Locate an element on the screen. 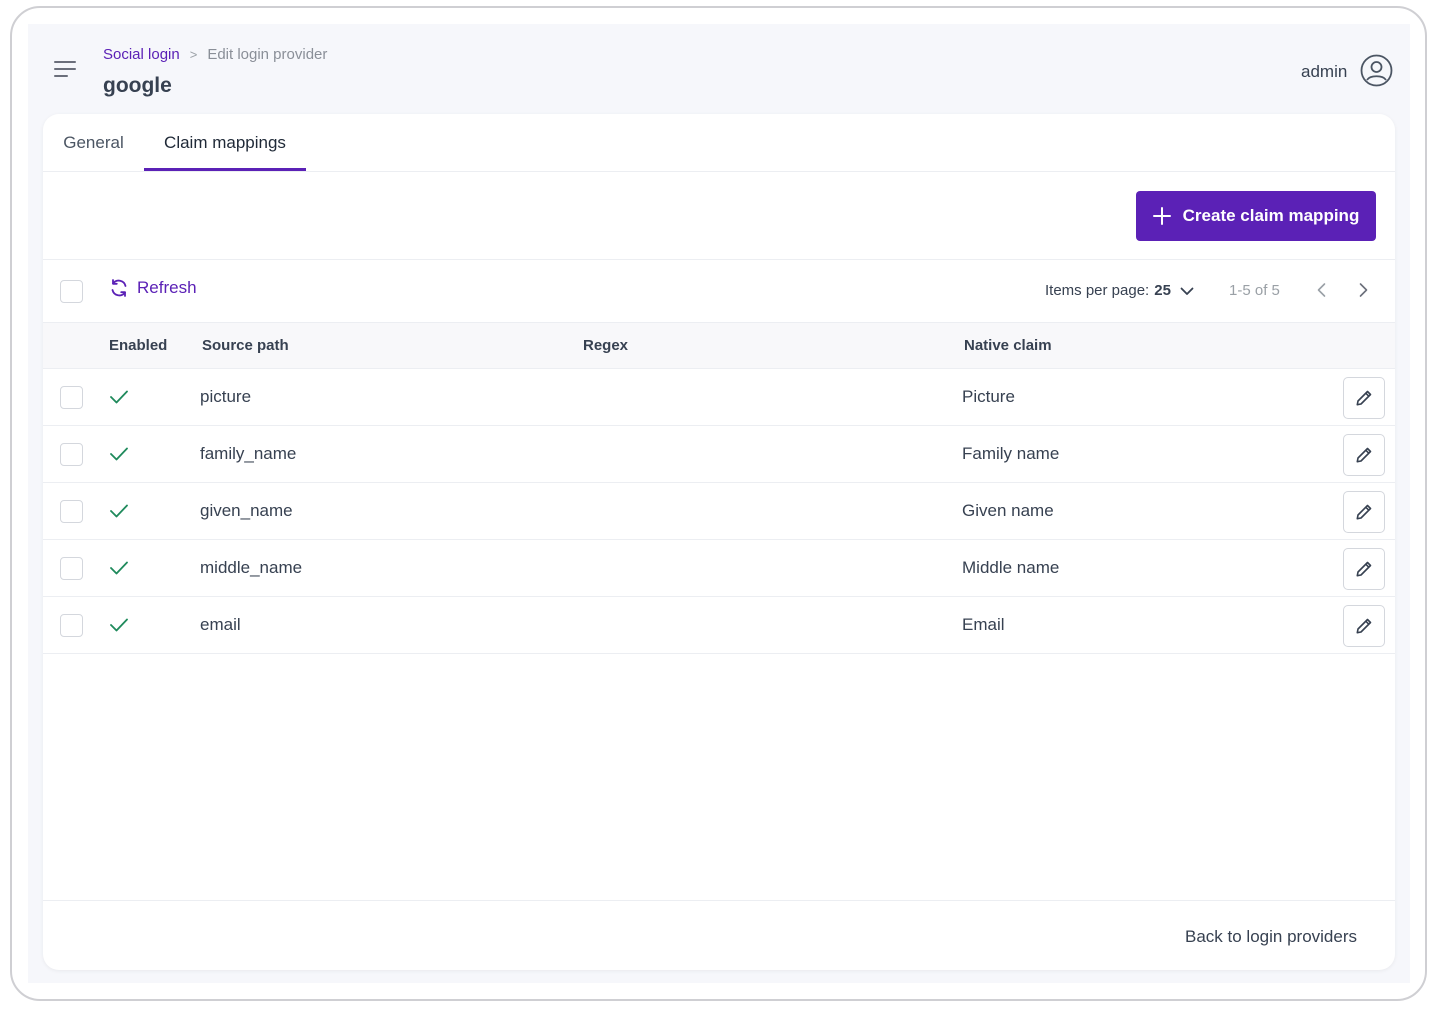  table-row: middle_name Middle name is located at coordinates (719, 568).